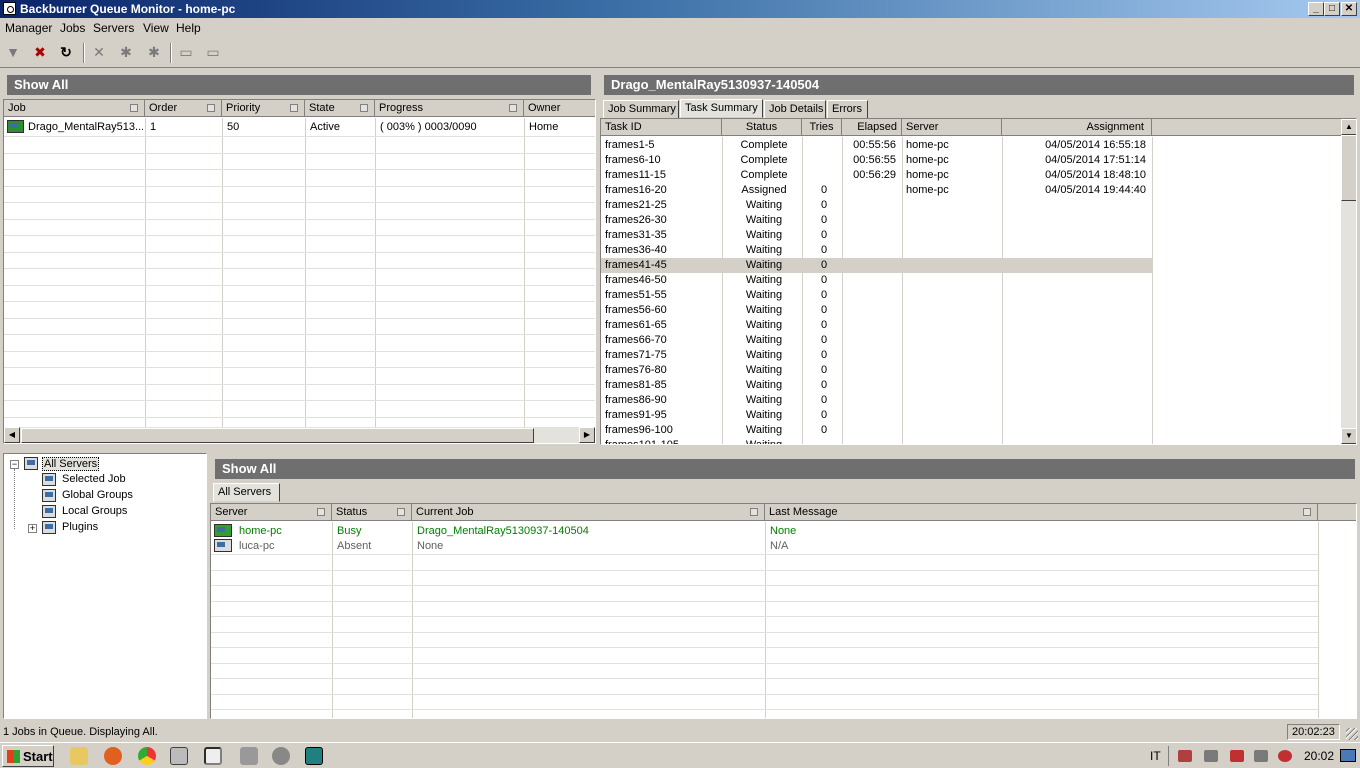 The image size is (1360, 768). I want to click on task-row: frames81-85 Waiting 0, so click(876, 385).